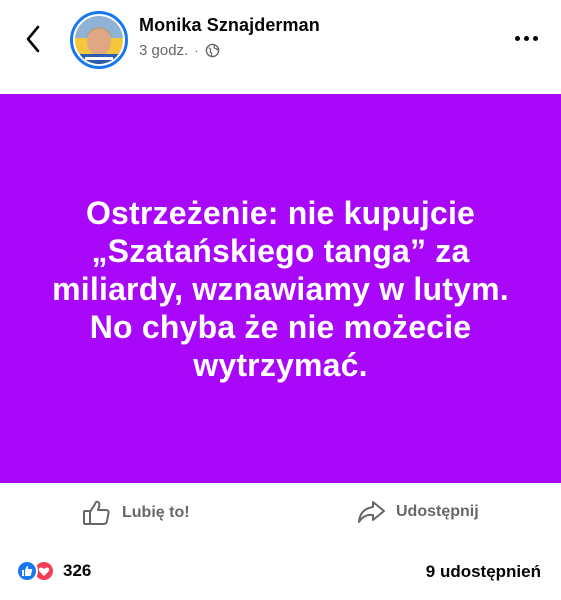 The image size is (561, 600). Describe the element at coordinates (27, 571) in the screenshot. I see `like-reaction-icon` at that location.